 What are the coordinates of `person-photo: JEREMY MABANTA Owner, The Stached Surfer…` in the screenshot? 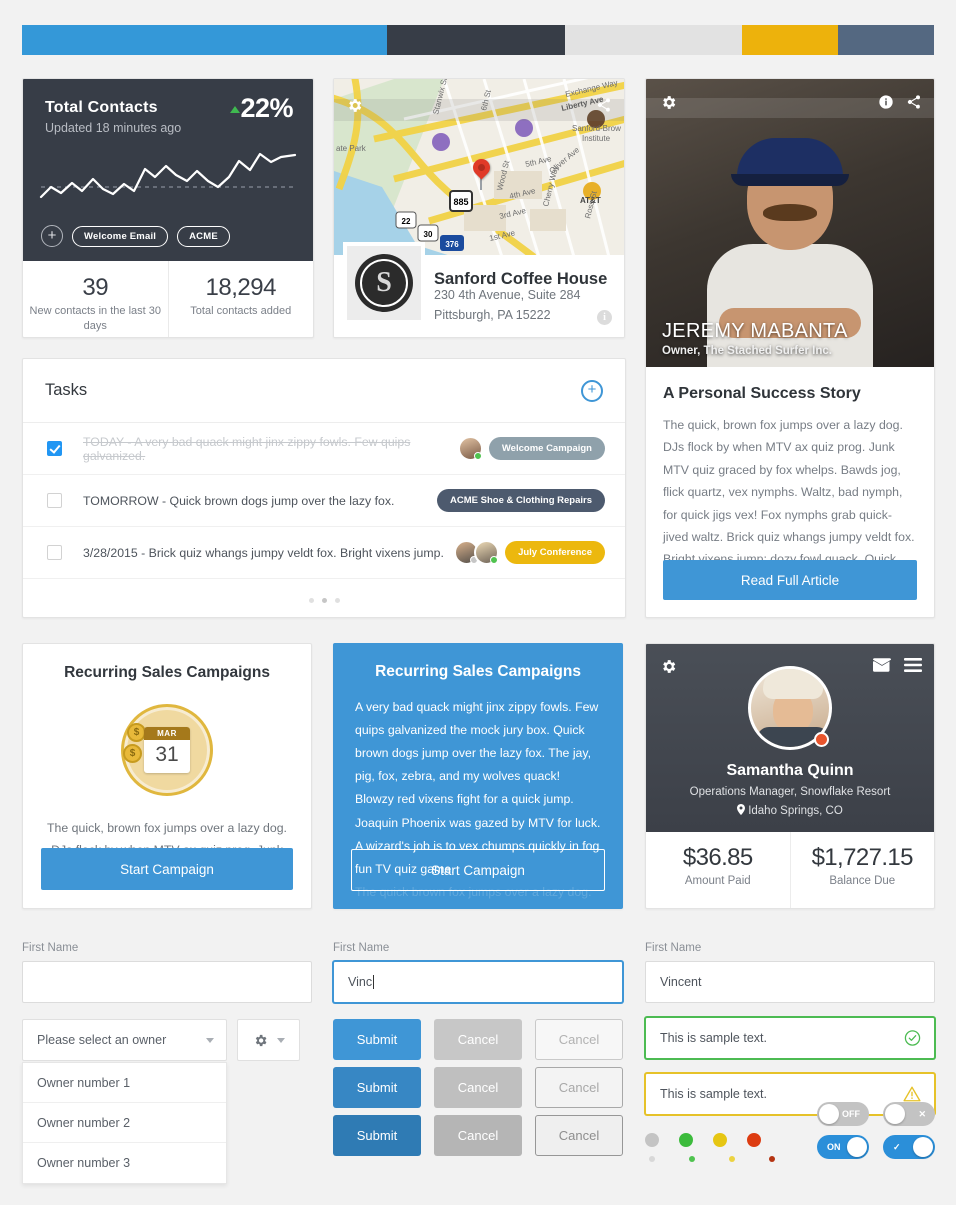 It's located at (790, 223).